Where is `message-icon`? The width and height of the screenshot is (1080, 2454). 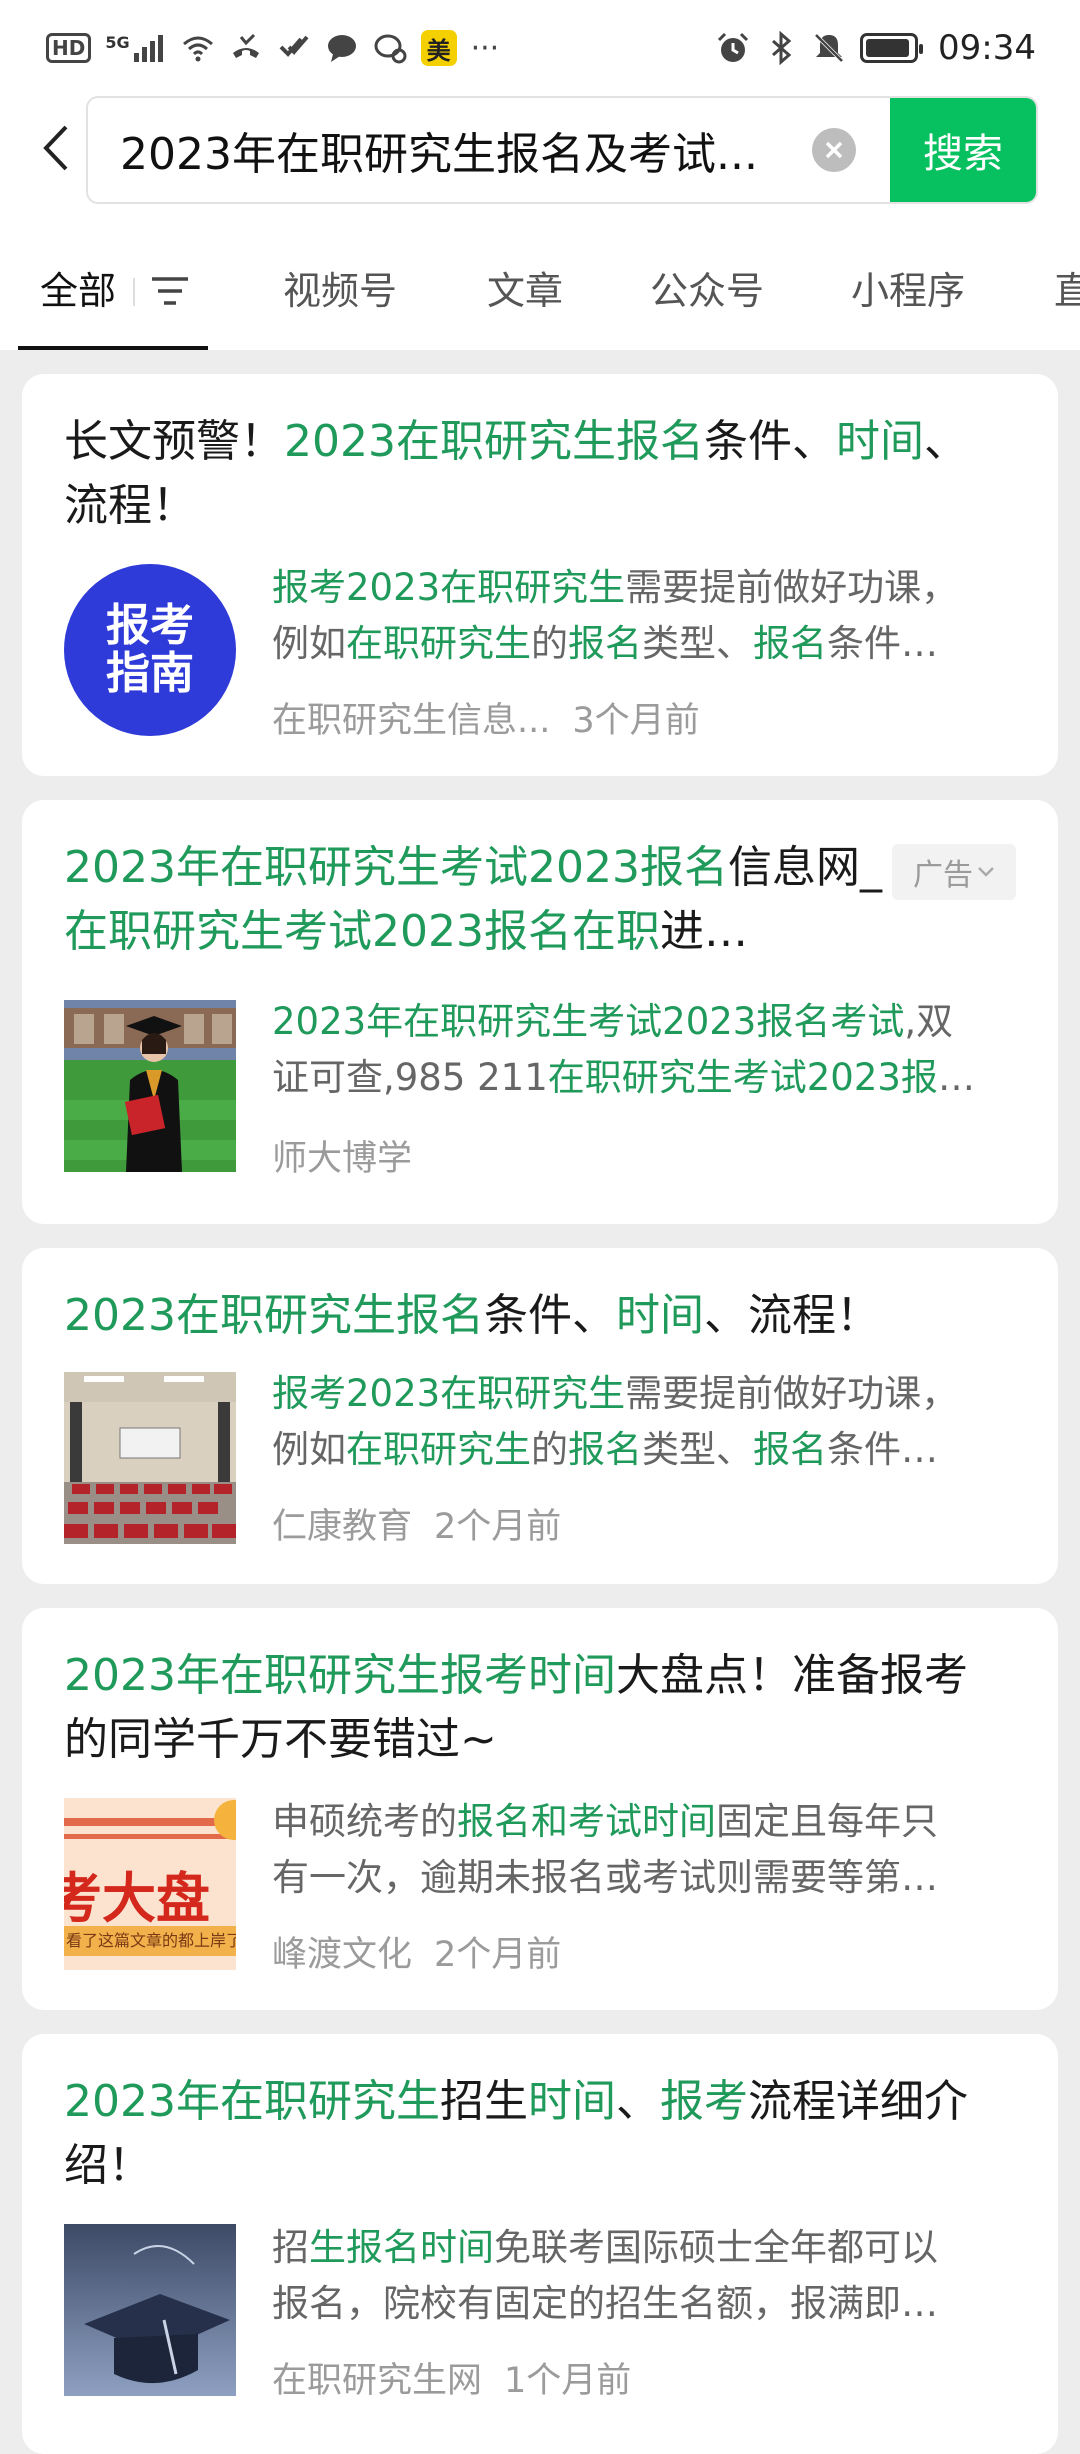
message-icon is located at coordinates (341, 48).